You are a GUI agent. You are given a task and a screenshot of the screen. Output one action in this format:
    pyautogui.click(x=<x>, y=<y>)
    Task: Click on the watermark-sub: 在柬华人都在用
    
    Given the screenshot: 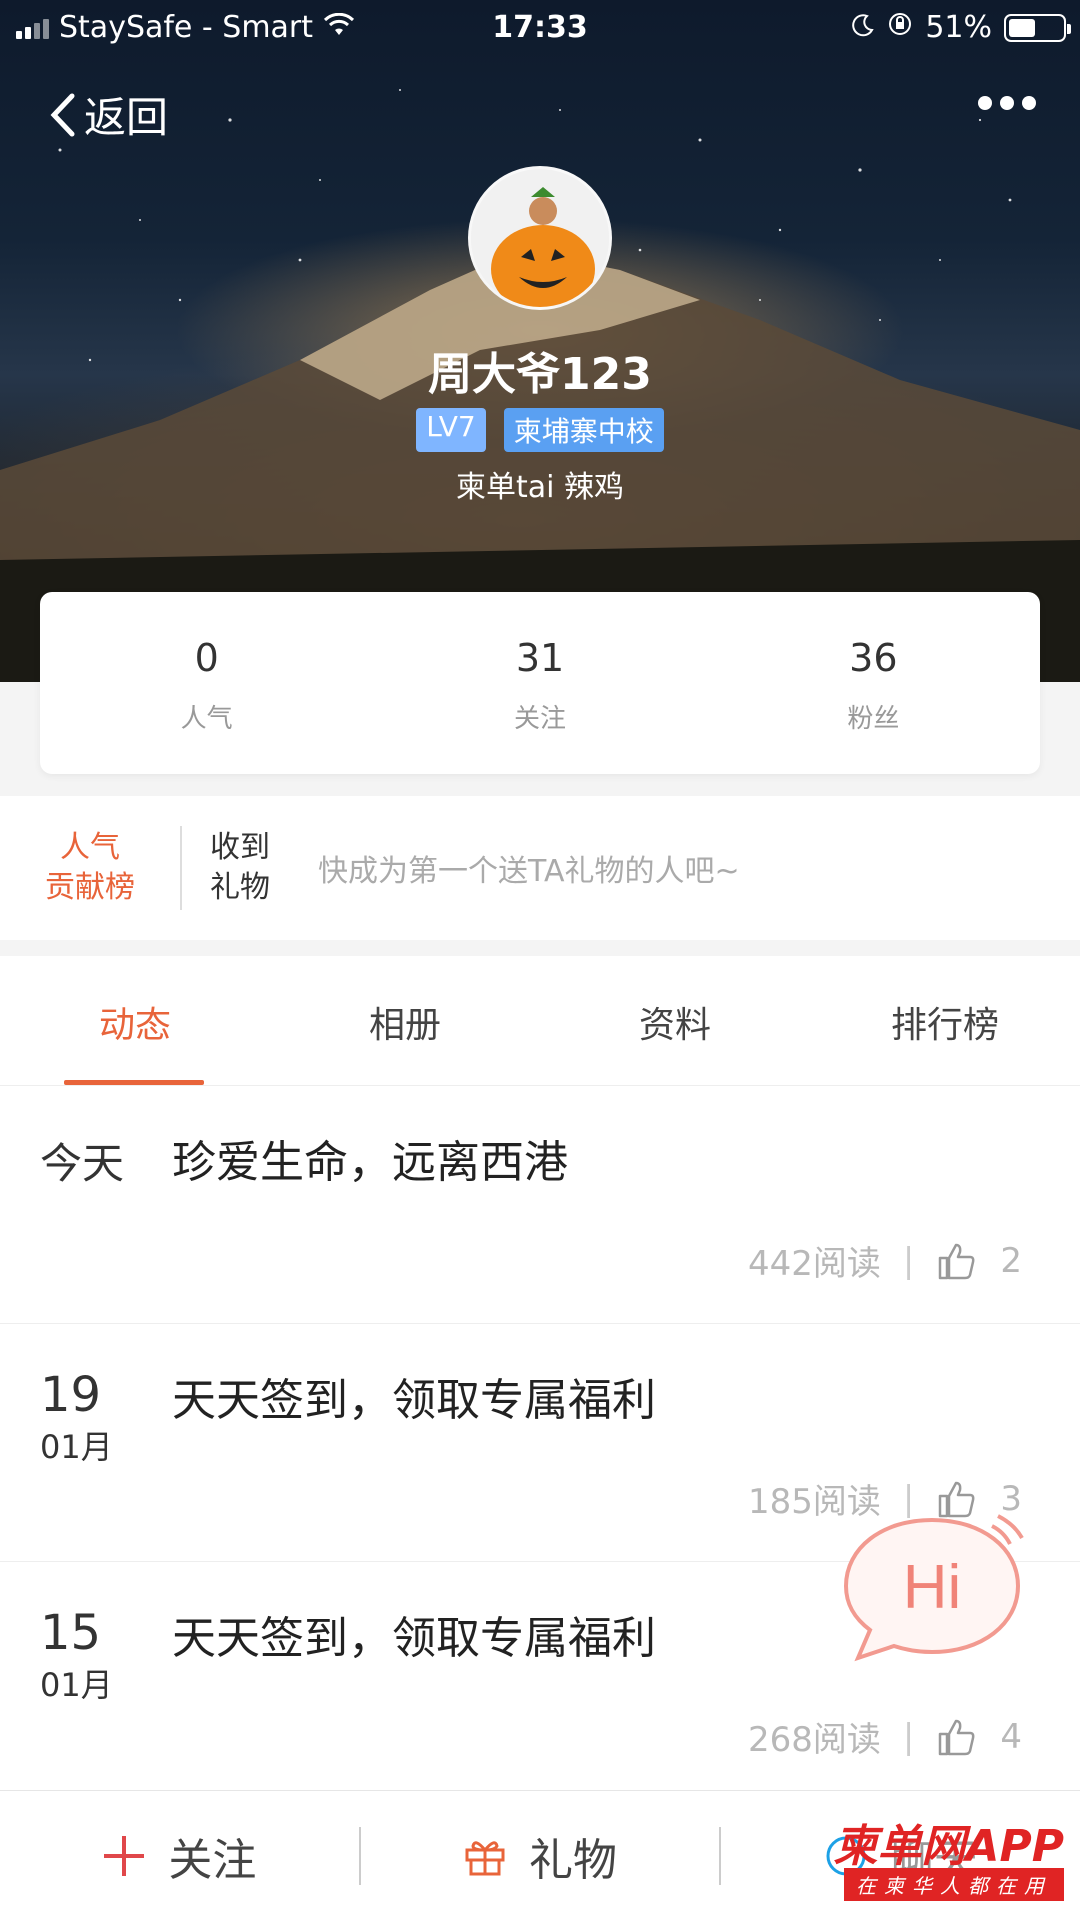 What is the action you would take?
    pyautogui.click(x=954, y=1884)
    